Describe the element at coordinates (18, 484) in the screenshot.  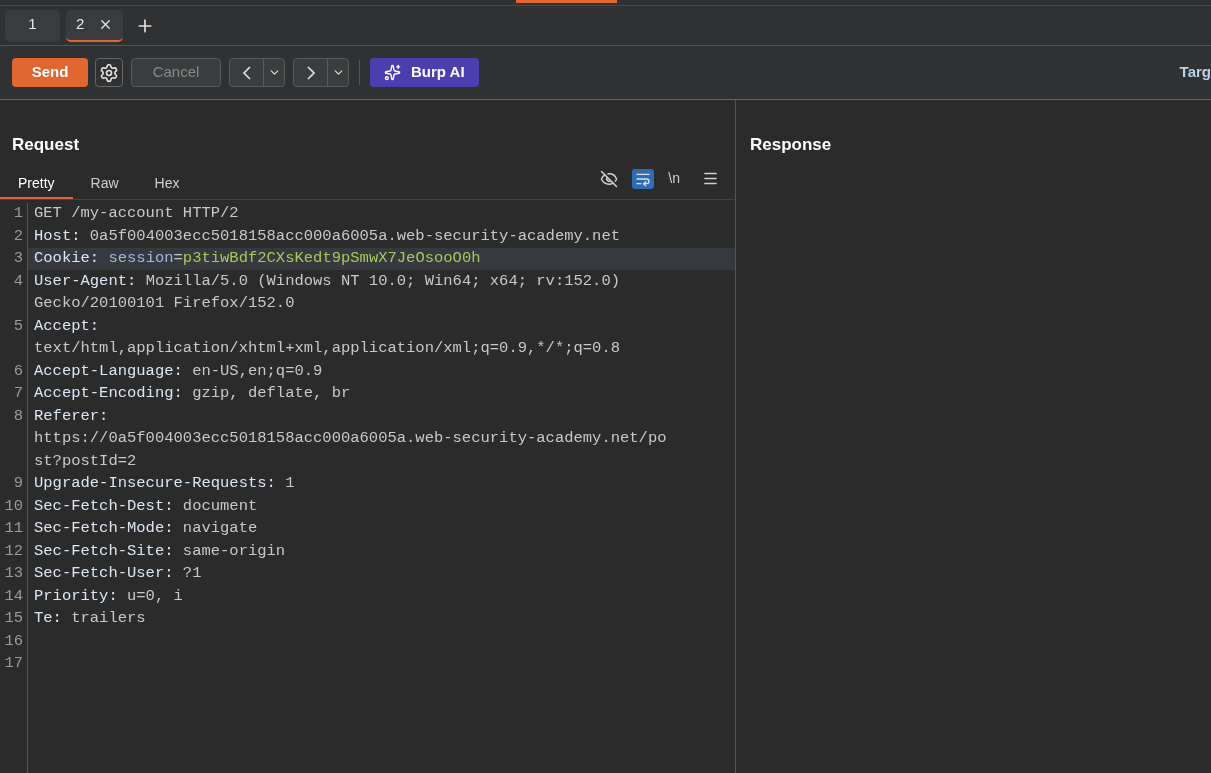
I see `line-number: 9` at that location.